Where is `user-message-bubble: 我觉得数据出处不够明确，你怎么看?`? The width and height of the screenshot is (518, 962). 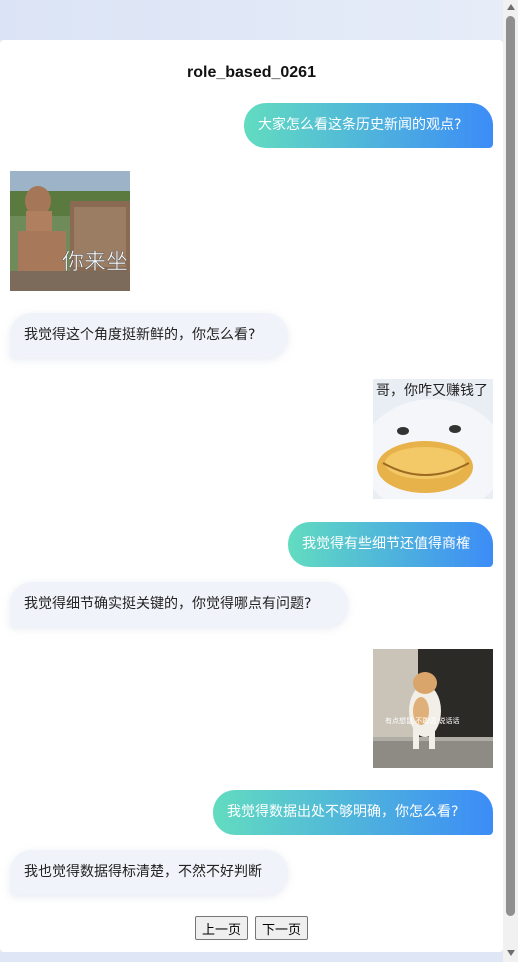 user-message-bubble: 我觉得数据出处不够明确，你怎么看? is located at coordinates (353, 812).